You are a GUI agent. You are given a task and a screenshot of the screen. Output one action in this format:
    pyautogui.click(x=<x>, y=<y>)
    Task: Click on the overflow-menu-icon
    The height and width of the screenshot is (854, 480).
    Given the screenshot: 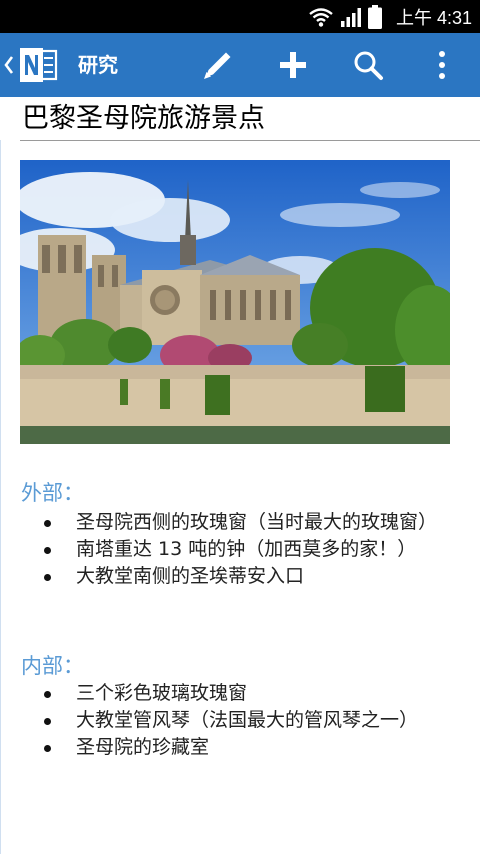 What is the action you would take?
    pyautogui.click(x=442, y=65)
    